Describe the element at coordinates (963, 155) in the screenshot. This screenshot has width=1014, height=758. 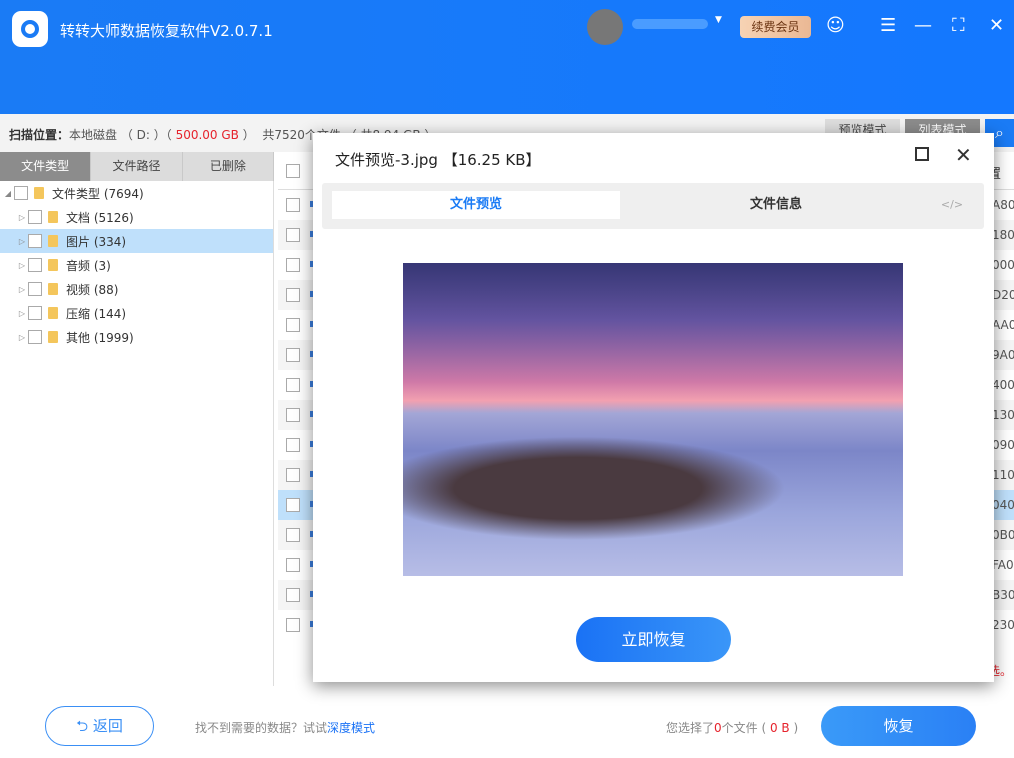
I see `close-dialog-icon: ✕` at that location.